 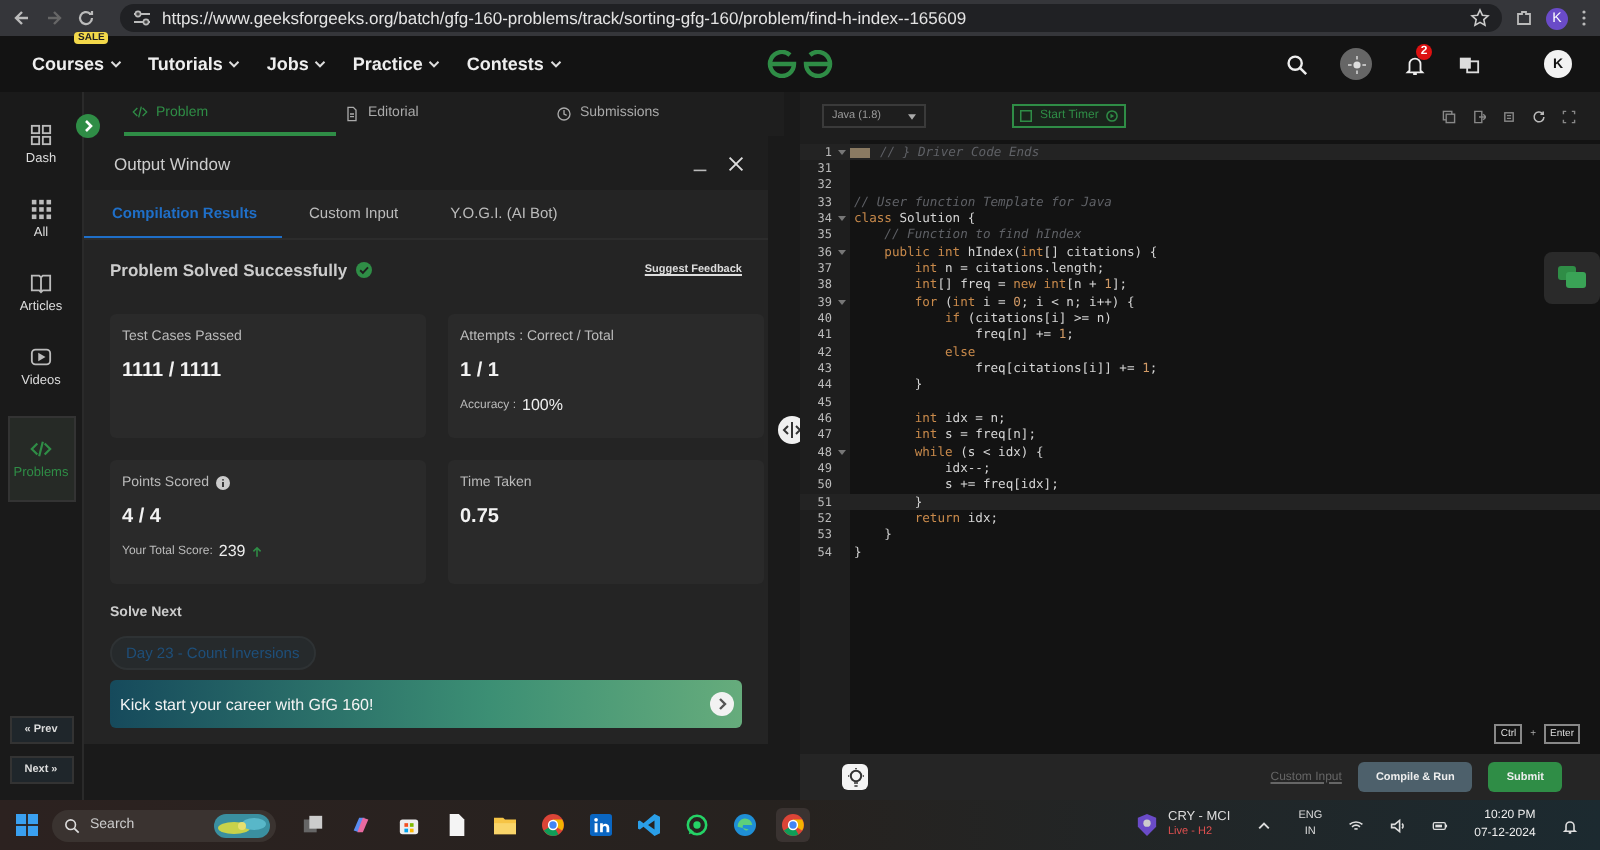 I want to click on play-icon, so click(x=1112, y=116).